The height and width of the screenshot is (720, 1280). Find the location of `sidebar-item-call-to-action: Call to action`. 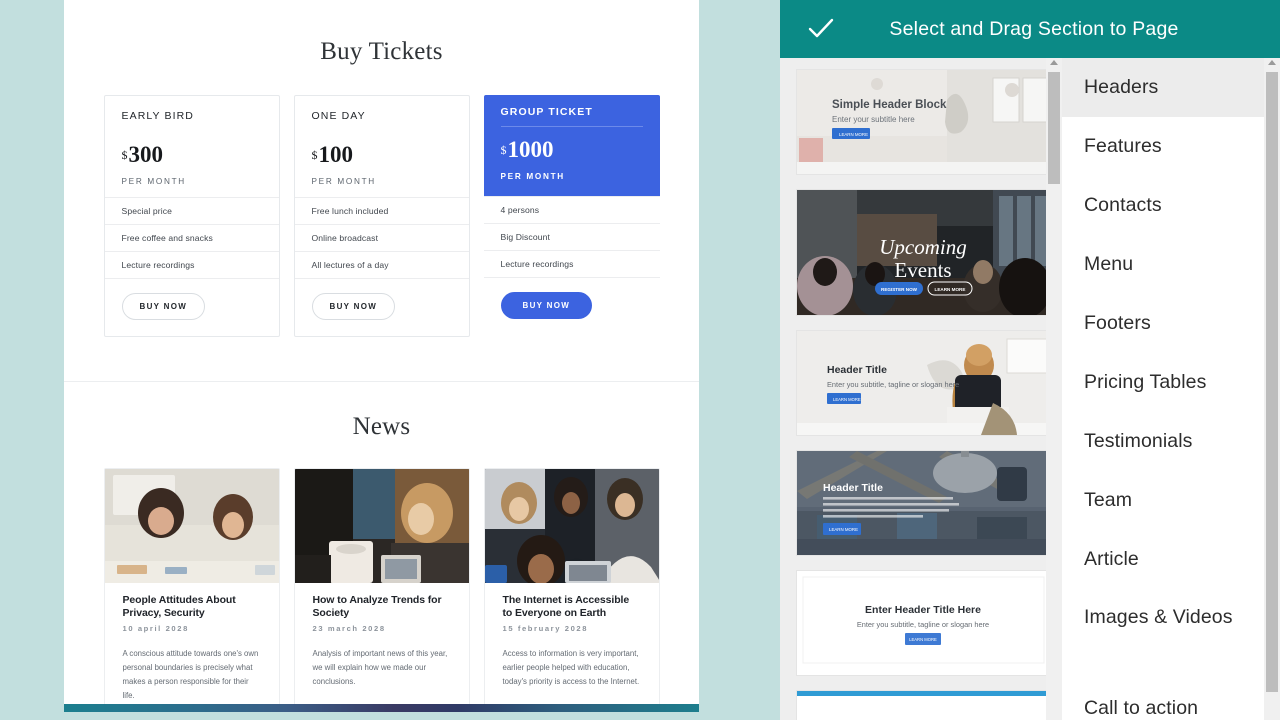

sidebar-item-call-to-action: Call to action is located at coordinates (1171, 699).